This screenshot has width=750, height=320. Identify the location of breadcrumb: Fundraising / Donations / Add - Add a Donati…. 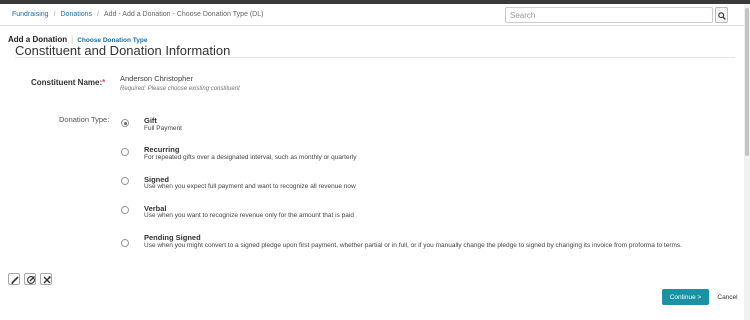
(137, 14).